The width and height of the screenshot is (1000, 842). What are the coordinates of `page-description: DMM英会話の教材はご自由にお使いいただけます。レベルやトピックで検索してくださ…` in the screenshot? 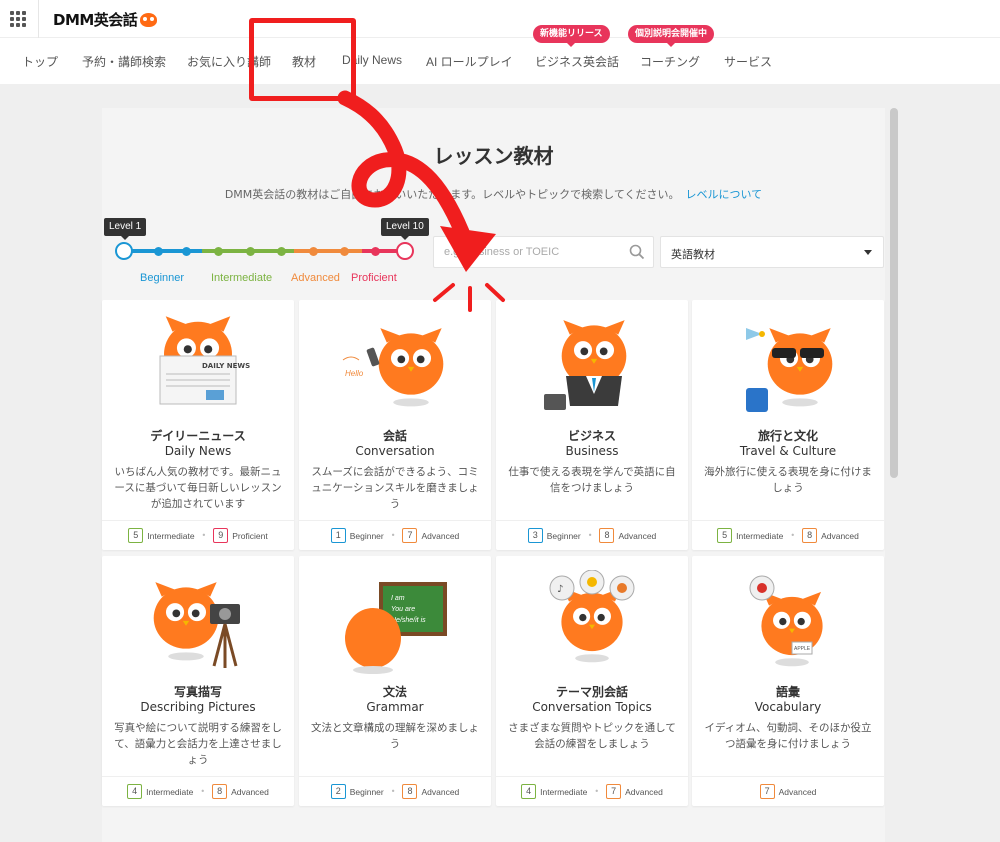 It's located at (493, 194).